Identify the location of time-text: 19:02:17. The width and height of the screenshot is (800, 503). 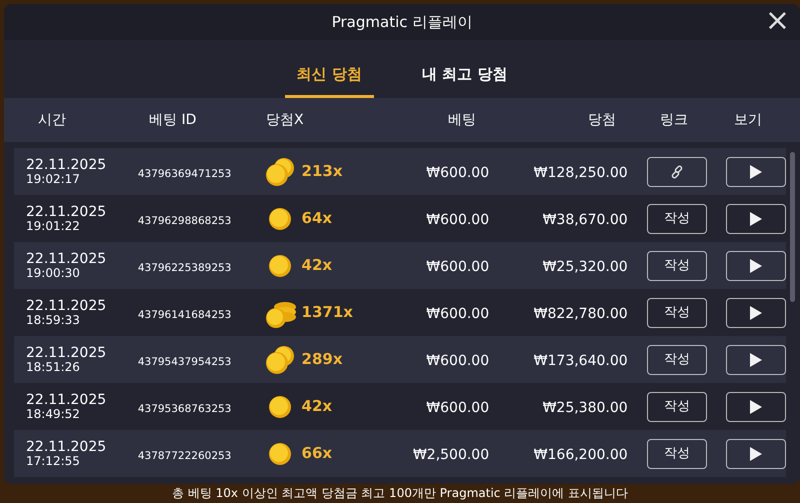
(53, 179).